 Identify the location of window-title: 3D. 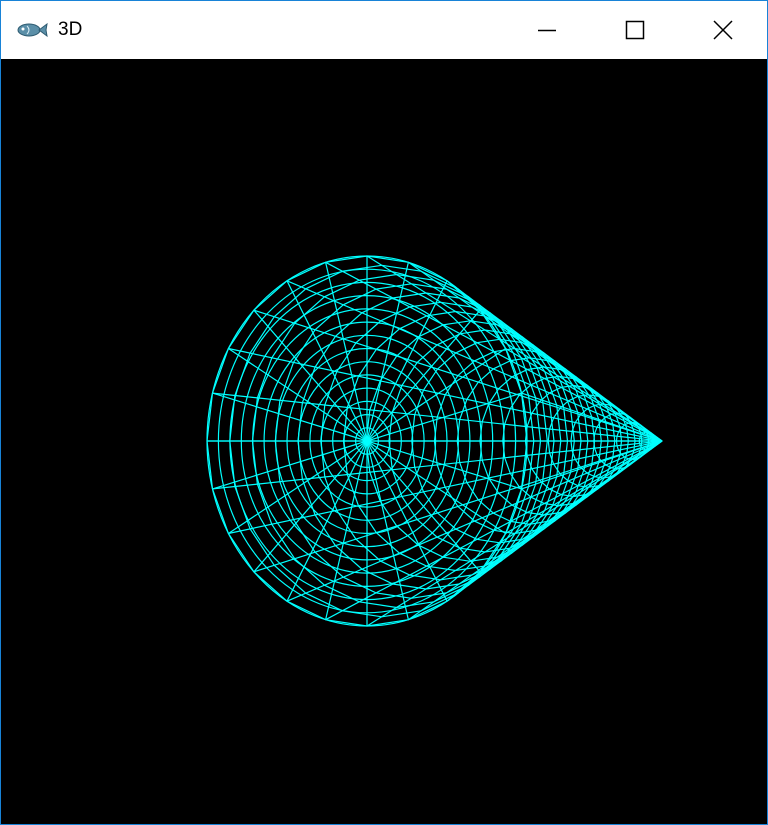
(70, 29).